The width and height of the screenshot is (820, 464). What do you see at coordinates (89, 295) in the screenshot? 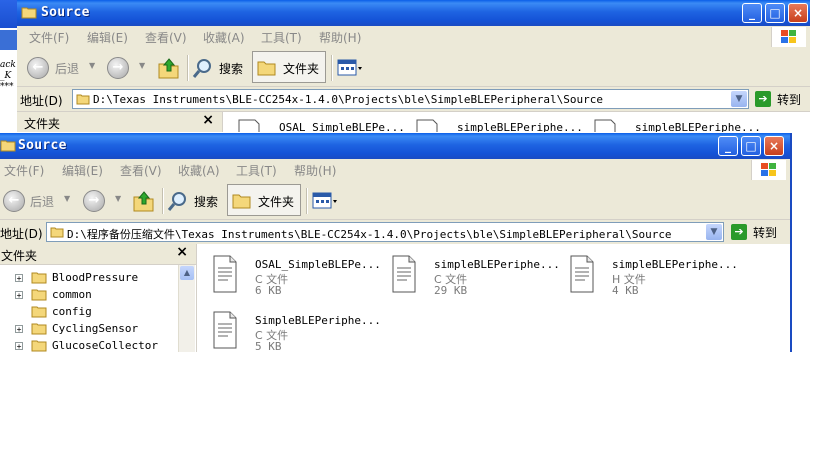
I see `tree-item-common: + common` at bounding box center [89, 295].